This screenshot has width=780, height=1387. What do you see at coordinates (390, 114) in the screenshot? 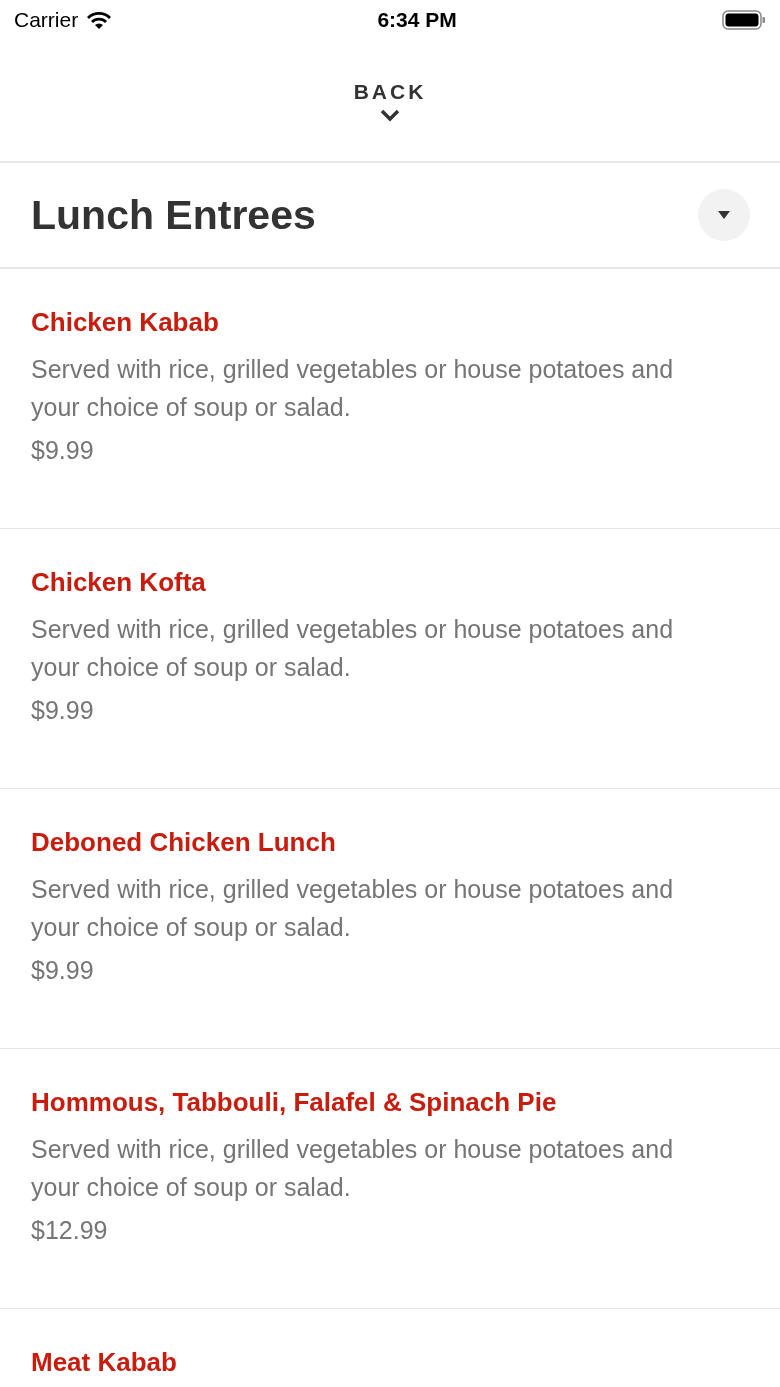
I see `chevron-down-icon` at bounding box center [390, 114].